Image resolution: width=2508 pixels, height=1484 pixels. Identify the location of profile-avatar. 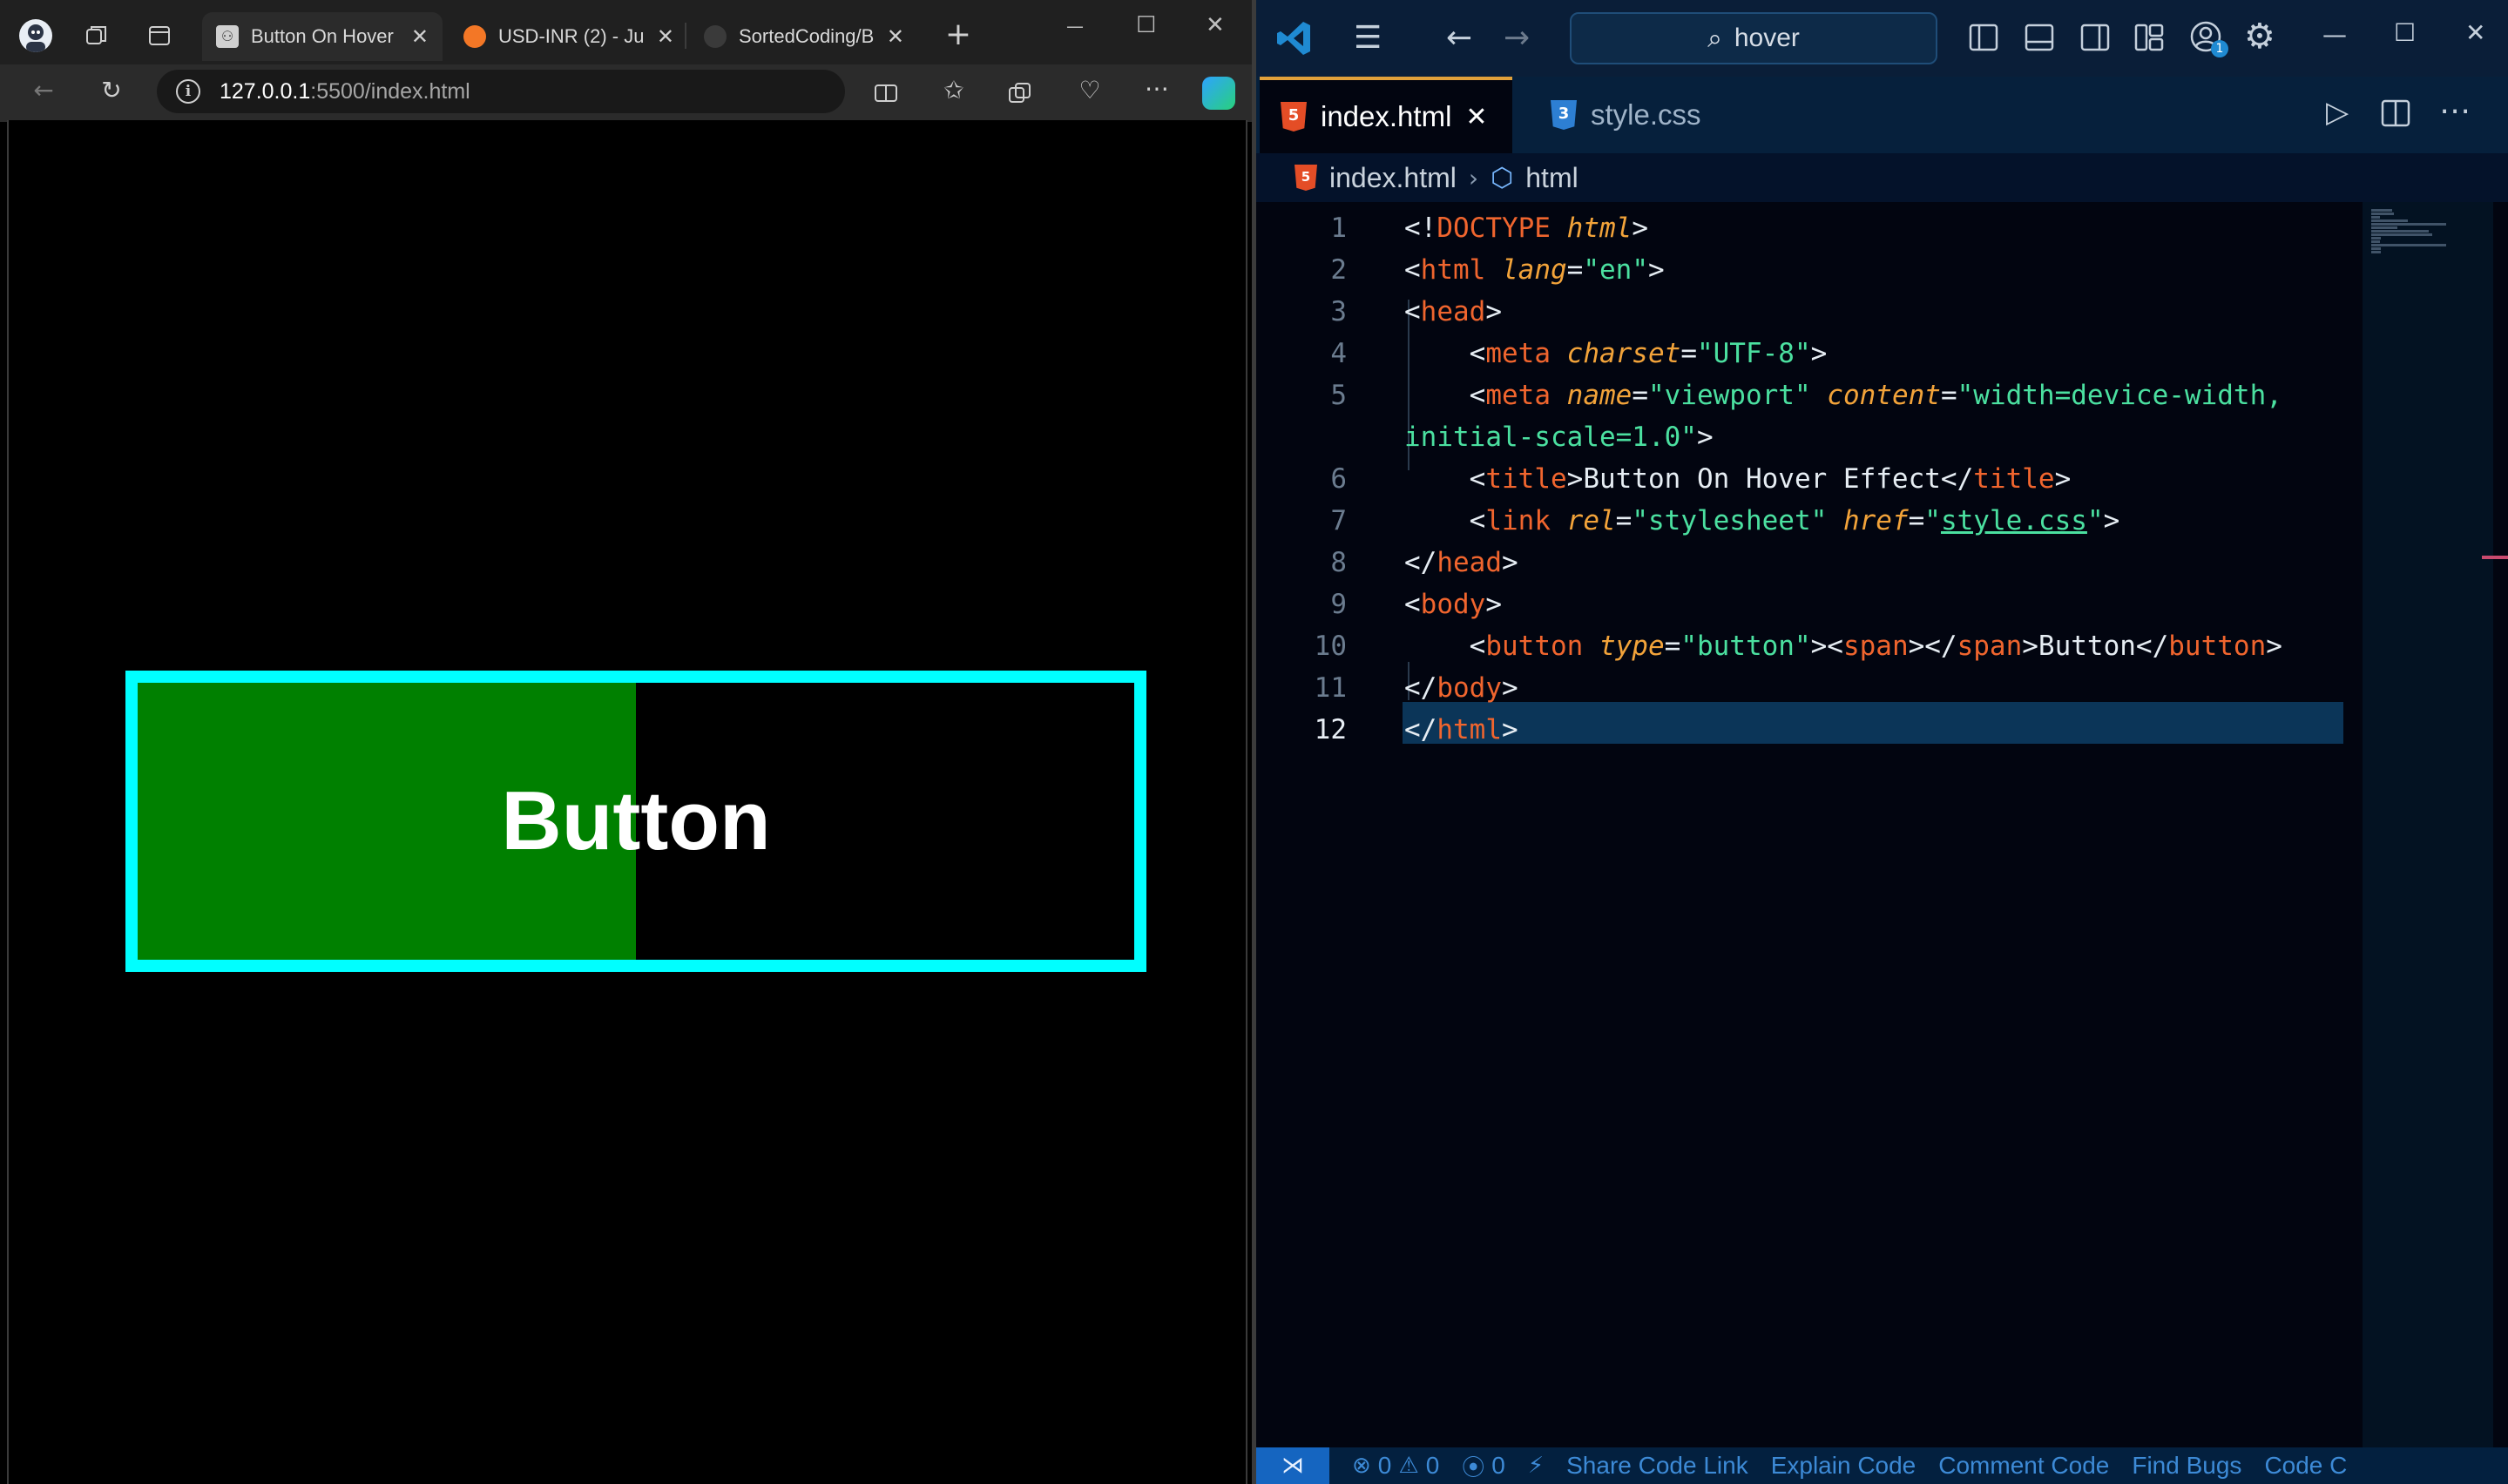
(35, 35).